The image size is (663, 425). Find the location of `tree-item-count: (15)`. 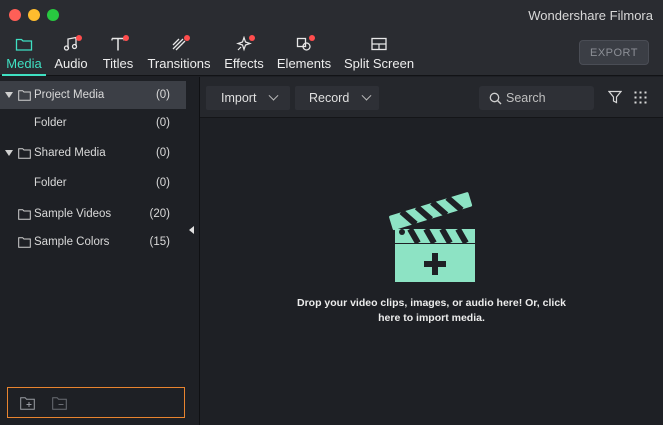

tree-item-count: (15) is located at coordinates (159, 242).